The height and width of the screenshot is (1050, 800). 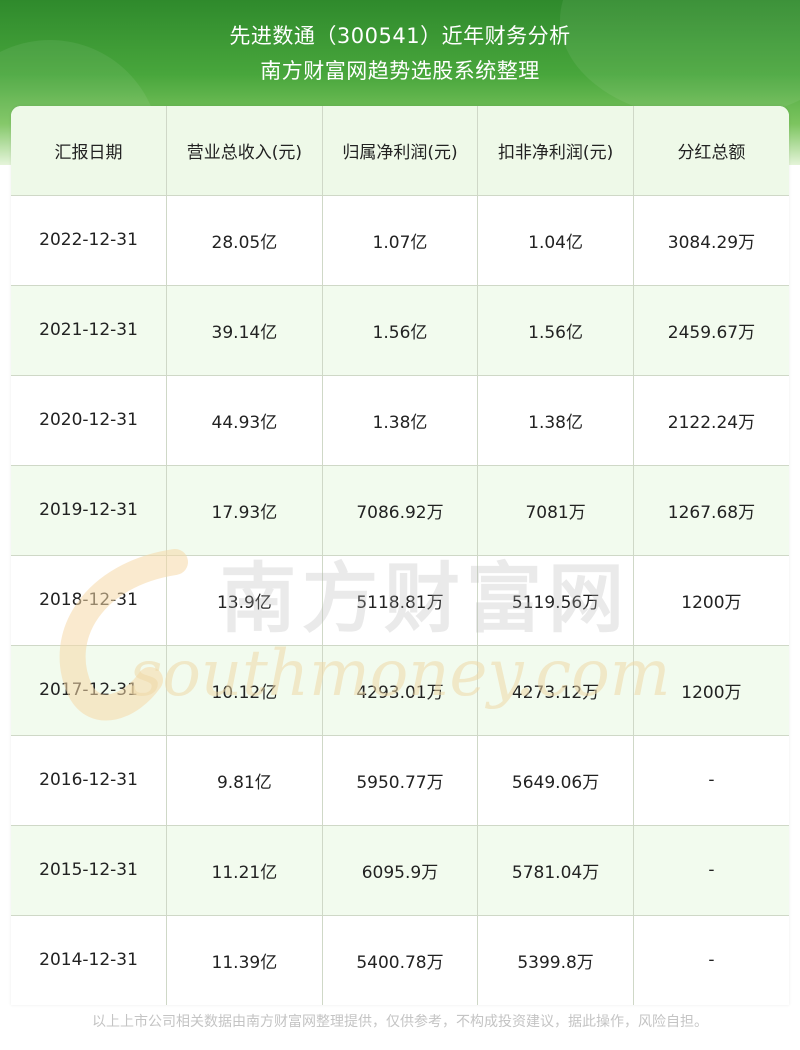 I want to click on table-row: 2018-12-31 13.9亿 5118.81万 5119.56万 1200万, so click(x=400, y=600).